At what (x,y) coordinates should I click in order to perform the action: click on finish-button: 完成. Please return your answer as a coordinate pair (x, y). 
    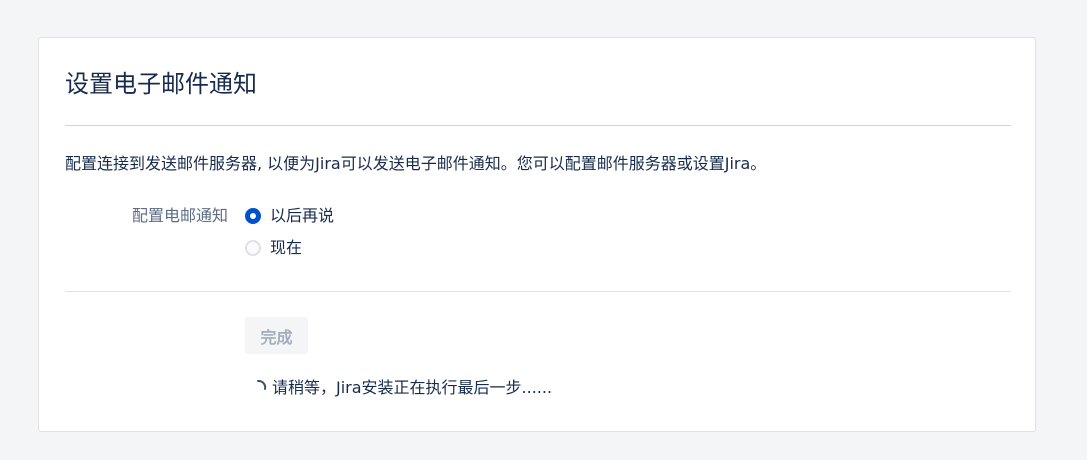
    Looking at the image, I should click on (276, 335).